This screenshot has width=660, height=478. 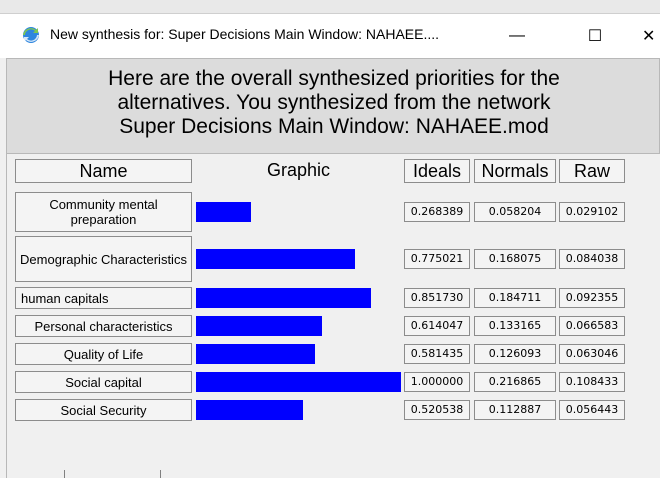 What do you see at coordinates (103, 354) in the screenshot?
I see `alternative-name: Quality of Life` at bounding box center [103, 354].